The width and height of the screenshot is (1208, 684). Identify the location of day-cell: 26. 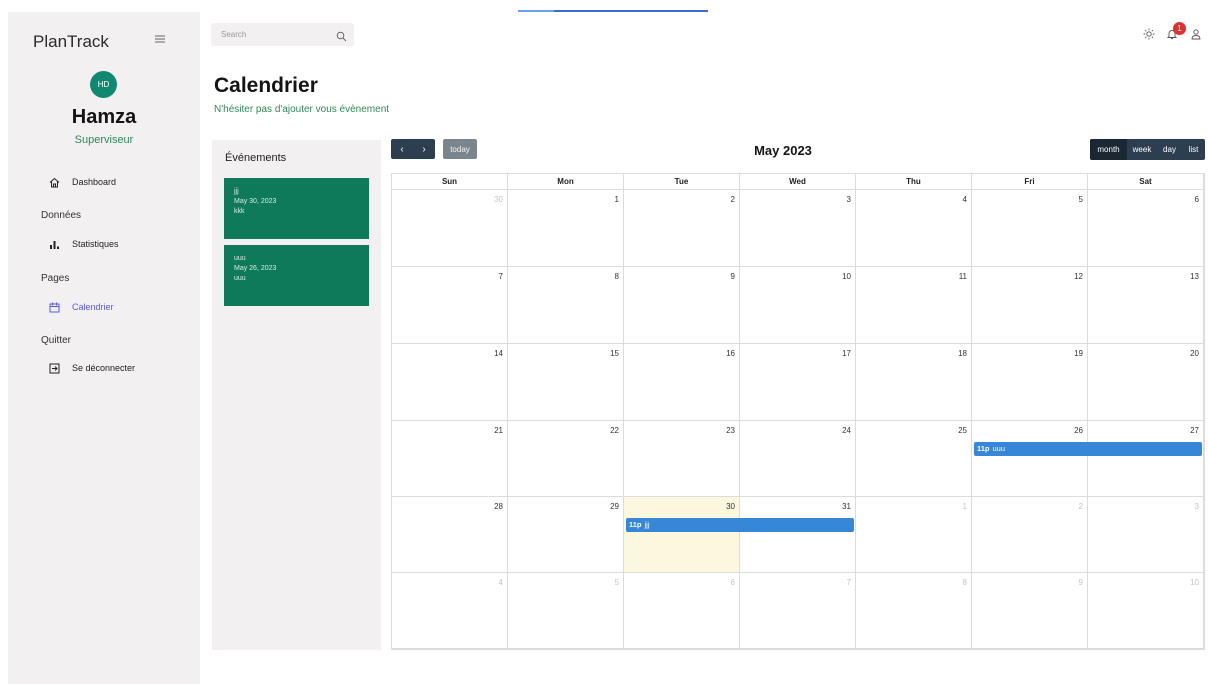
(1030, 459).